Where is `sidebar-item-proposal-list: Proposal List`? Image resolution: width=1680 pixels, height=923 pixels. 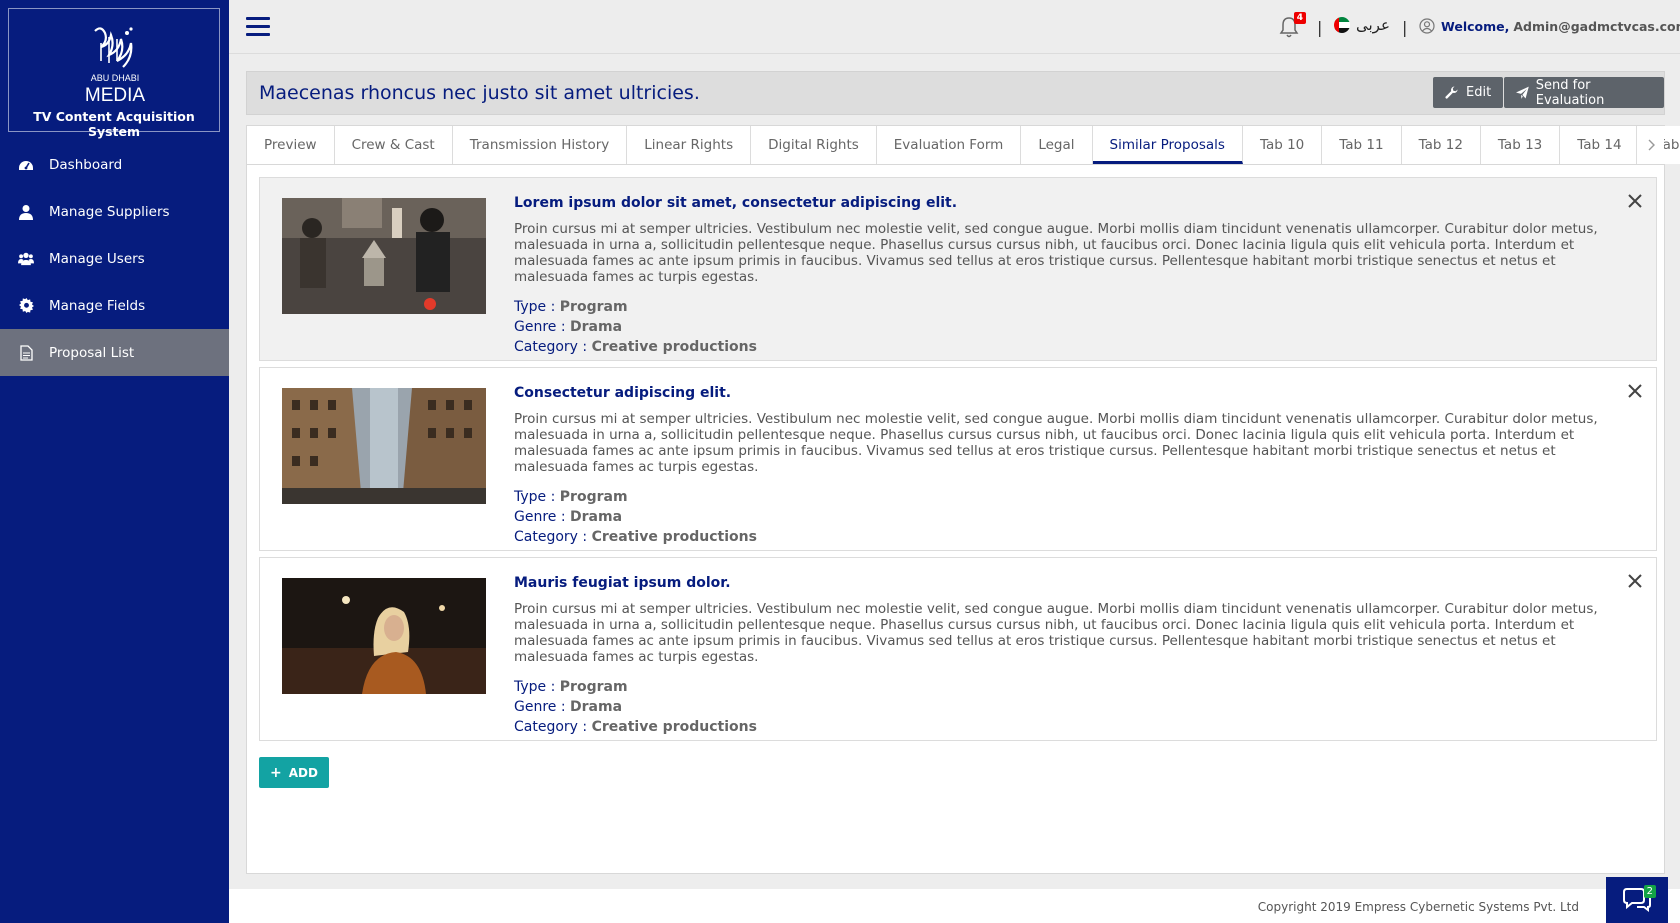
sidebar-item-proposal-list: Proposal List is located at coordinates (114, 352).